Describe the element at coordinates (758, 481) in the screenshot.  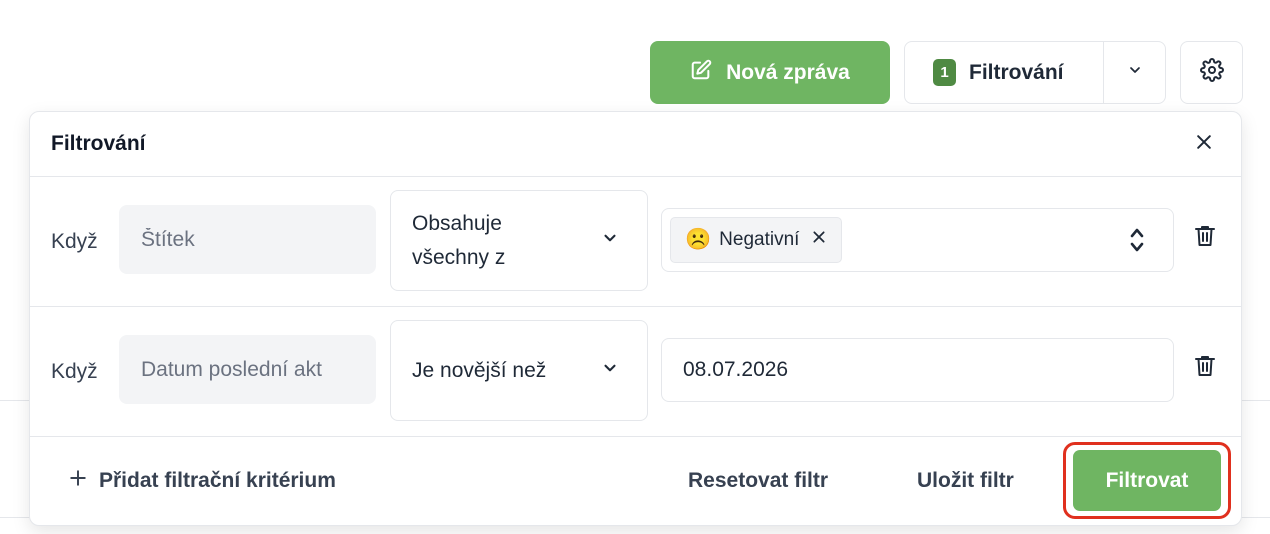
I see `reset-filter-button: Resetovat filtr` at that location.